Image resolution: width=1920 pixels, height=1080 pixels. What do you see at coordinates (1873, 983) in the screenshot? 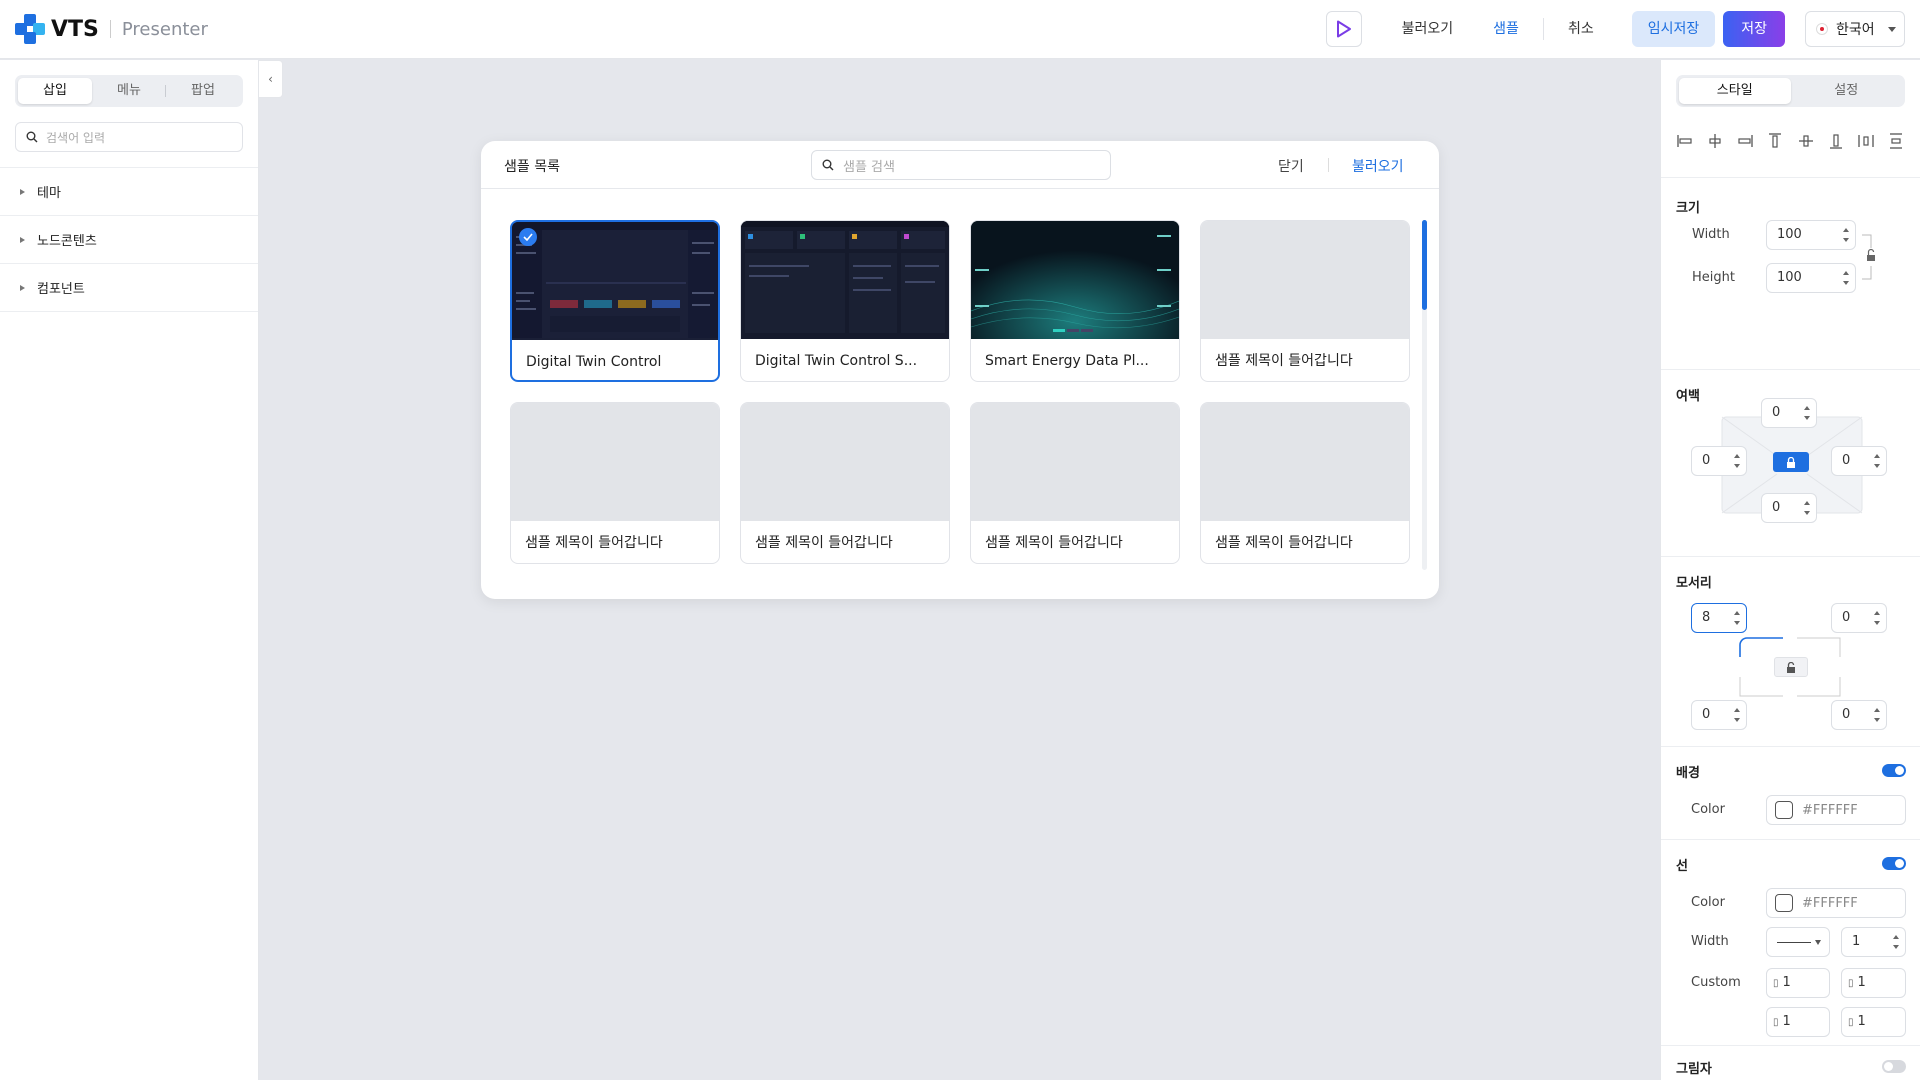
I see `border-custom-top-input: ▯ 1` at bounding box center [1873, 983].